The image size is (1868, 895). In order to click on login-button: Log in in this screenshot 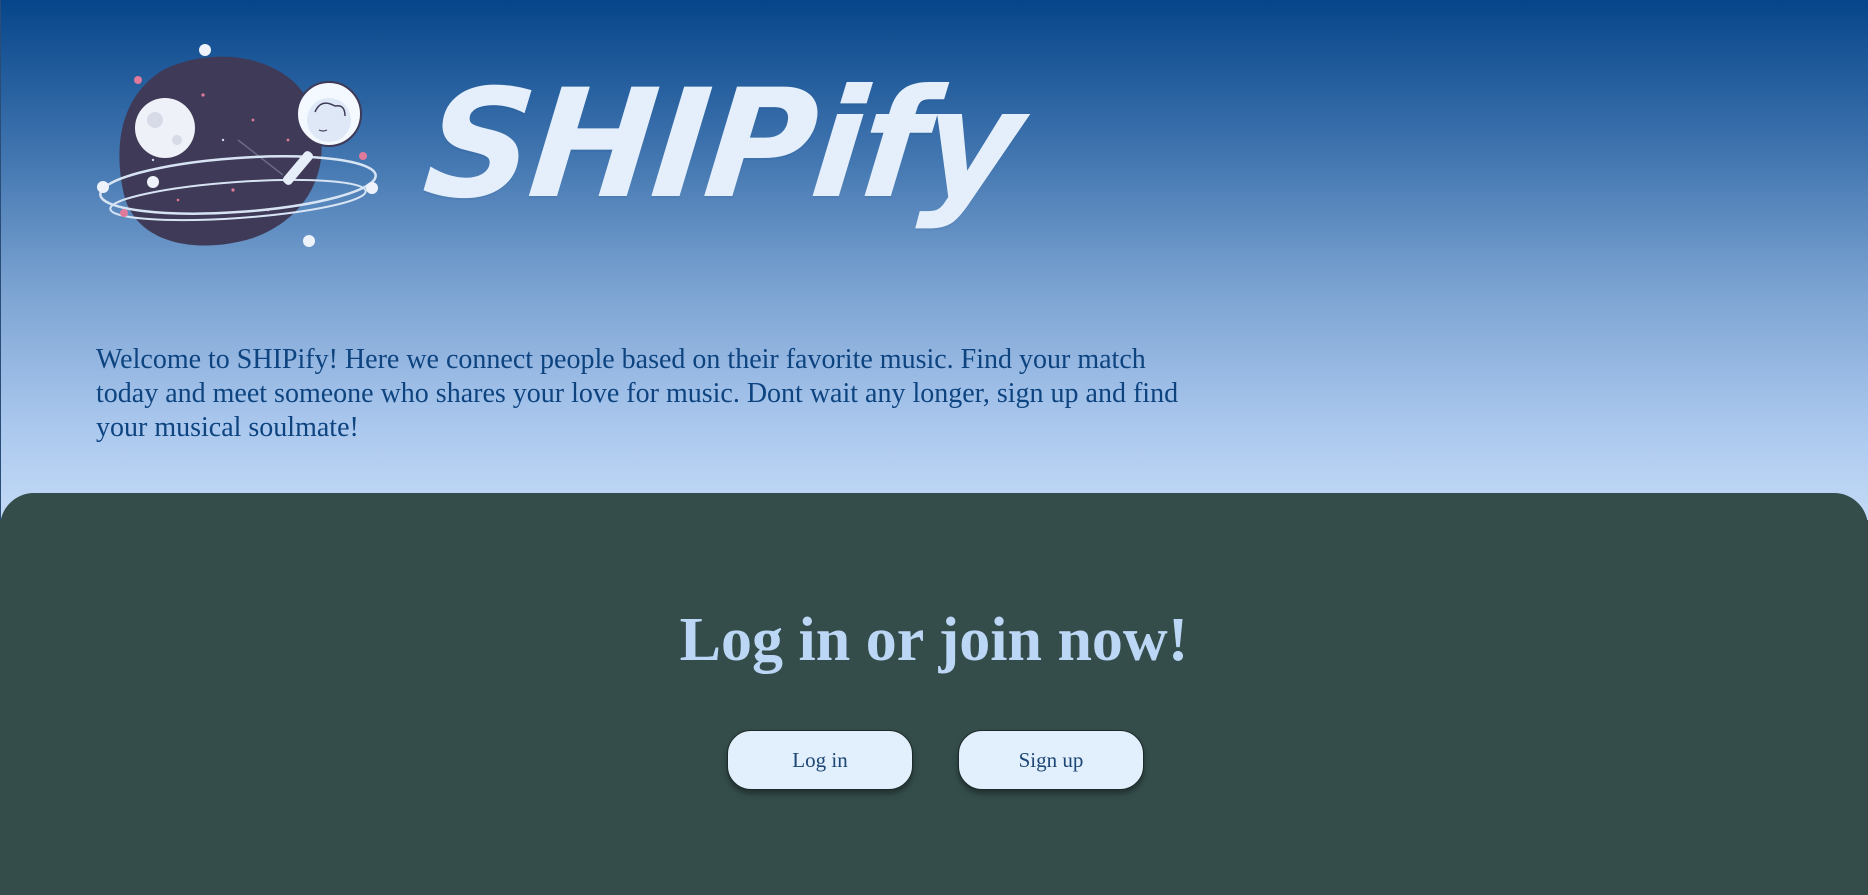, I will do `click(820, 760)`.